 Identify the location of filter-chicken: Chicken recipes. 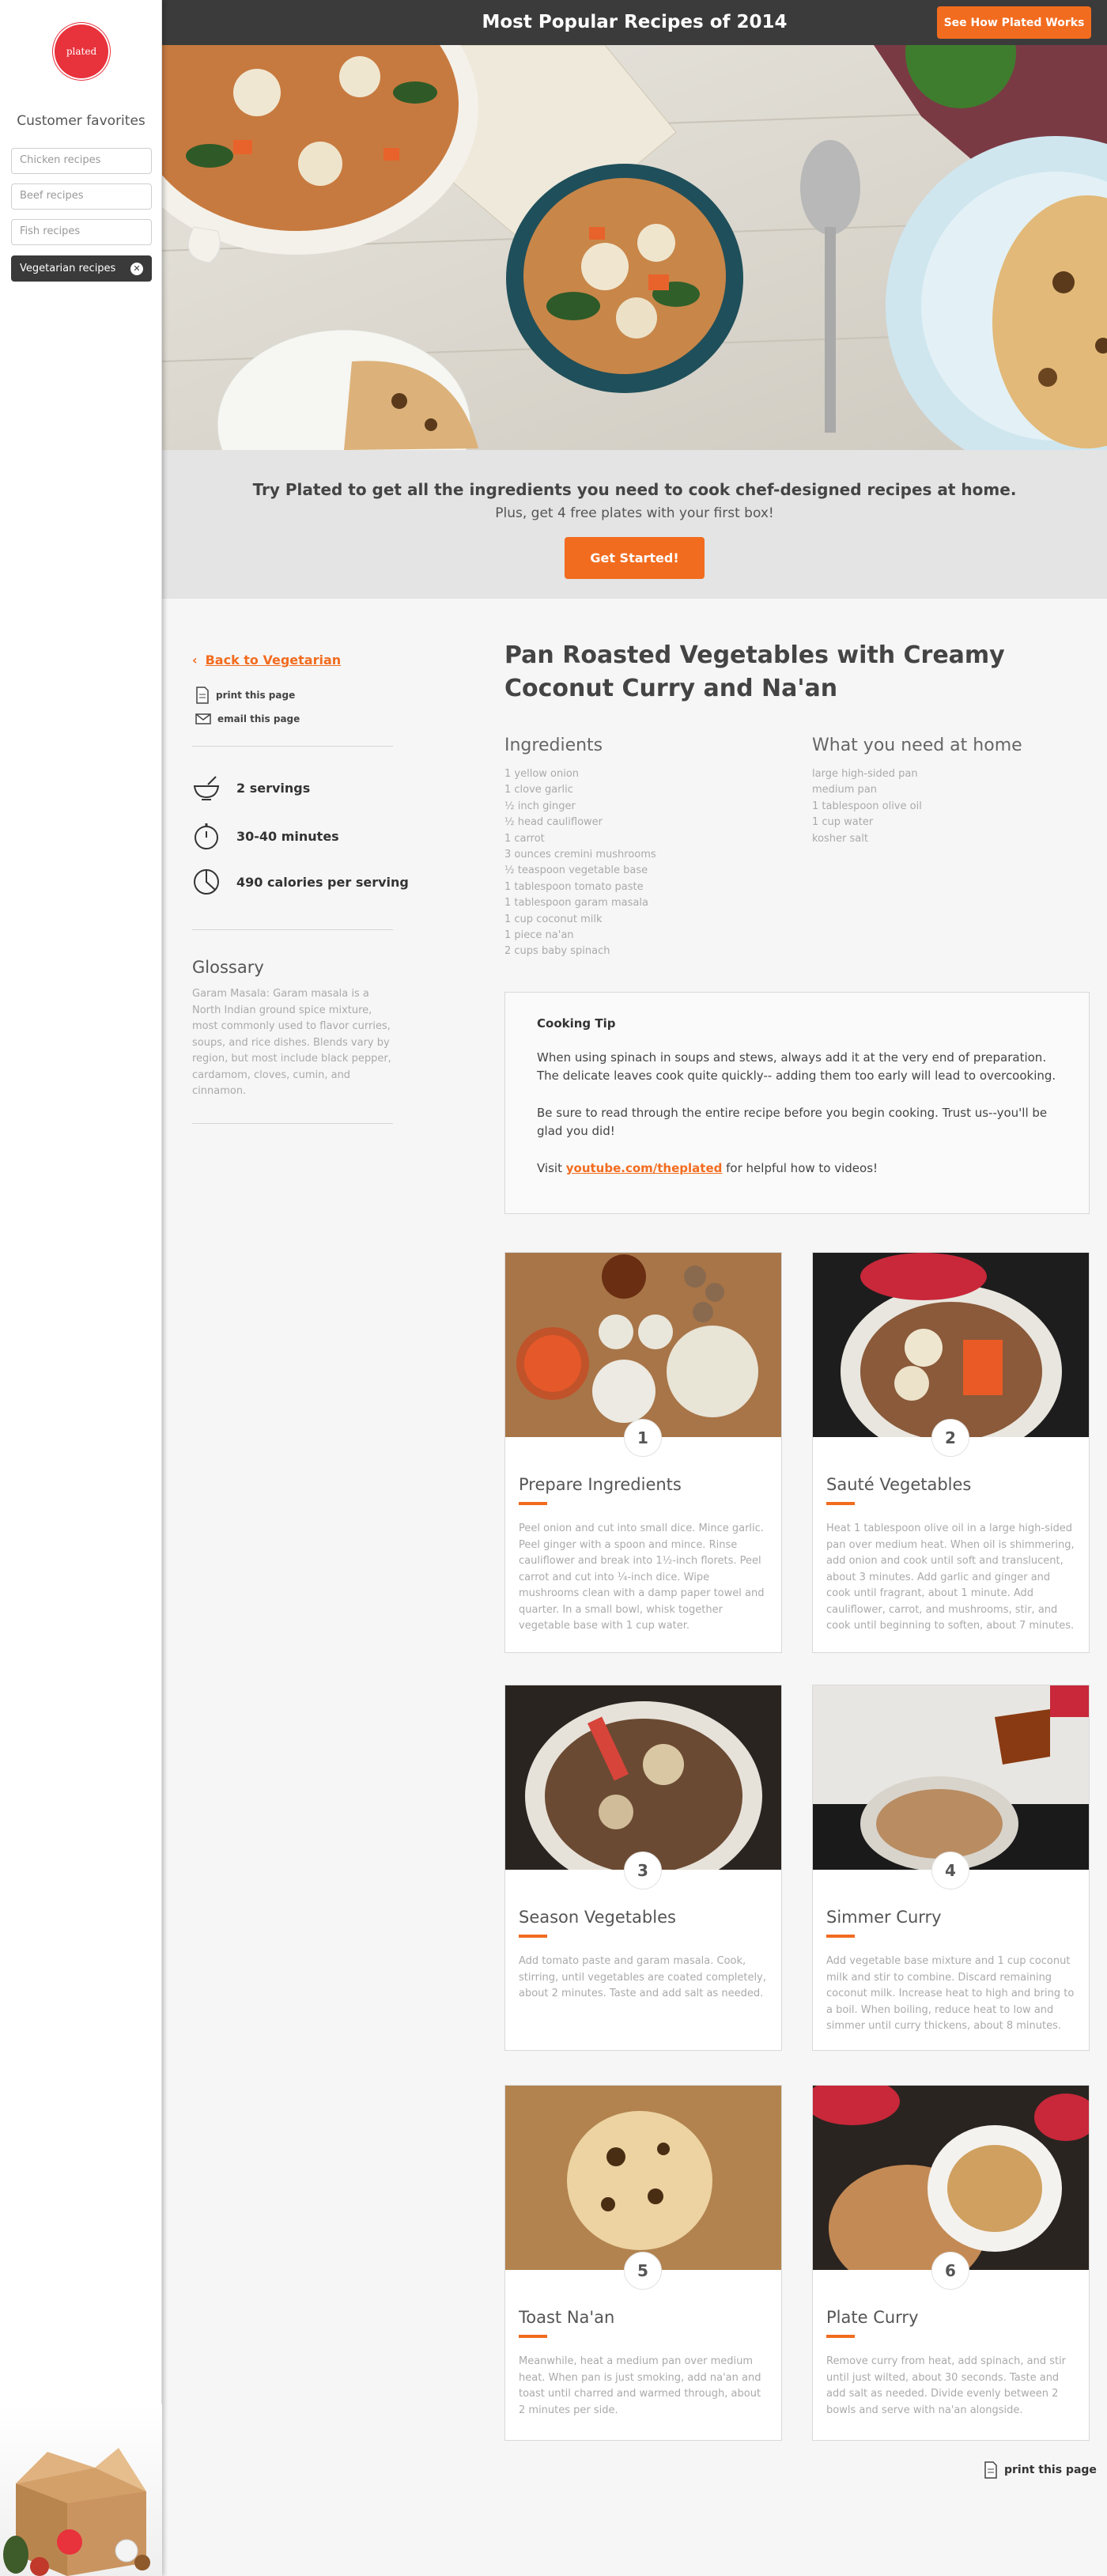
(81, 161).